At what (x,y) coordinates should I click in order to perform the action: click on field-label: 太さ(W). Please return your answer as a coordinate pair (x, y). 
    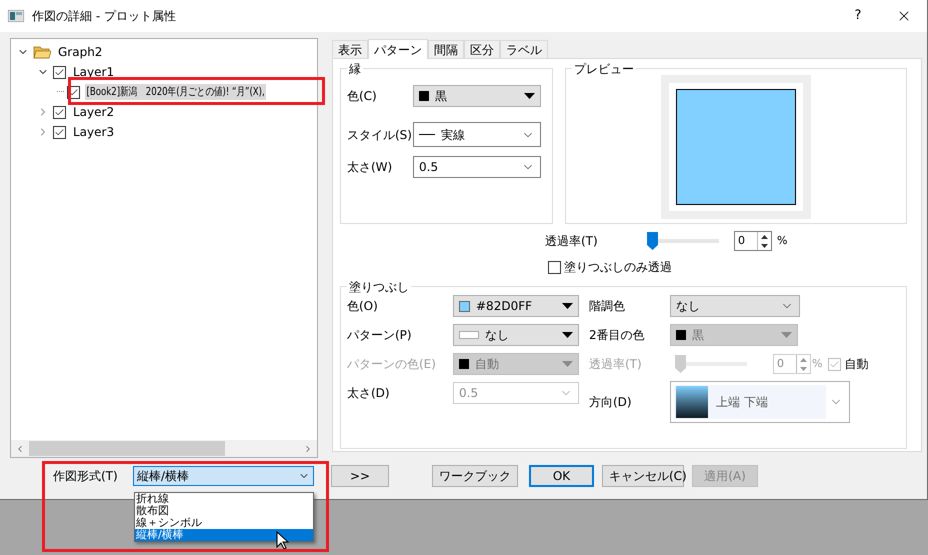
    Looking at the image, I should click on (370, 167).